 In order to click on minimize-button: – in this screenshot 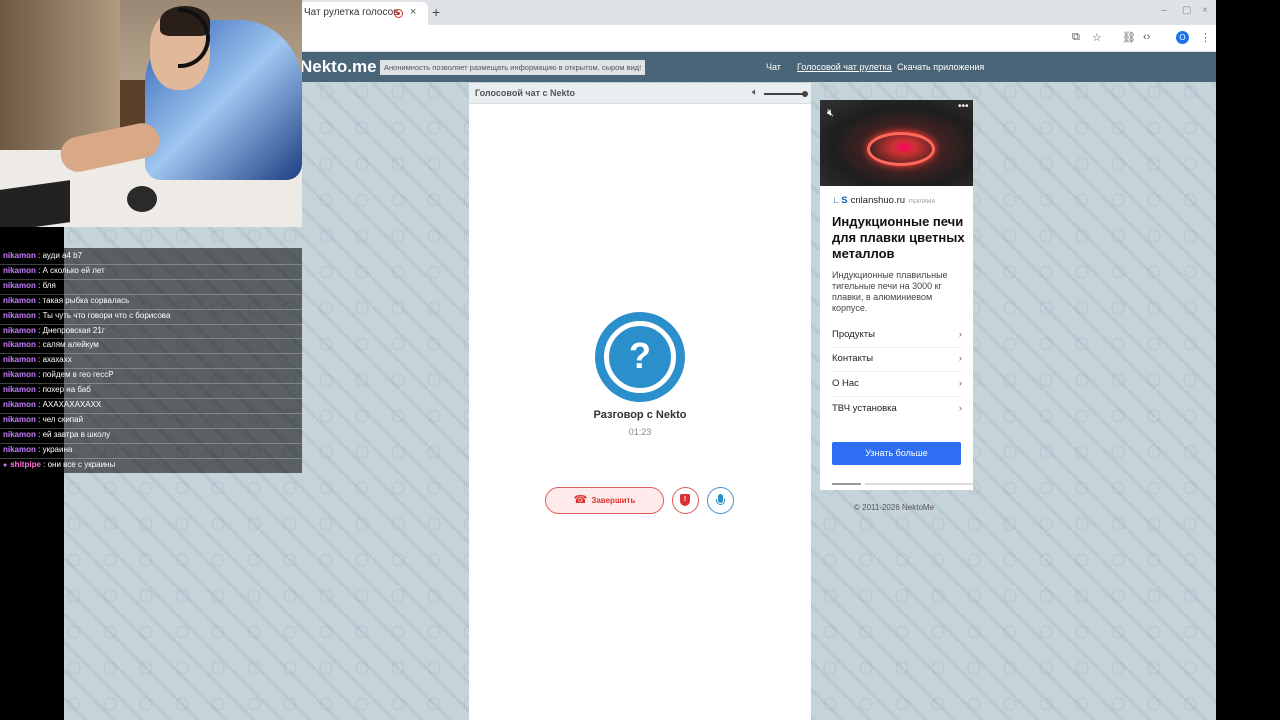, I will do `click(1164, 10)`.